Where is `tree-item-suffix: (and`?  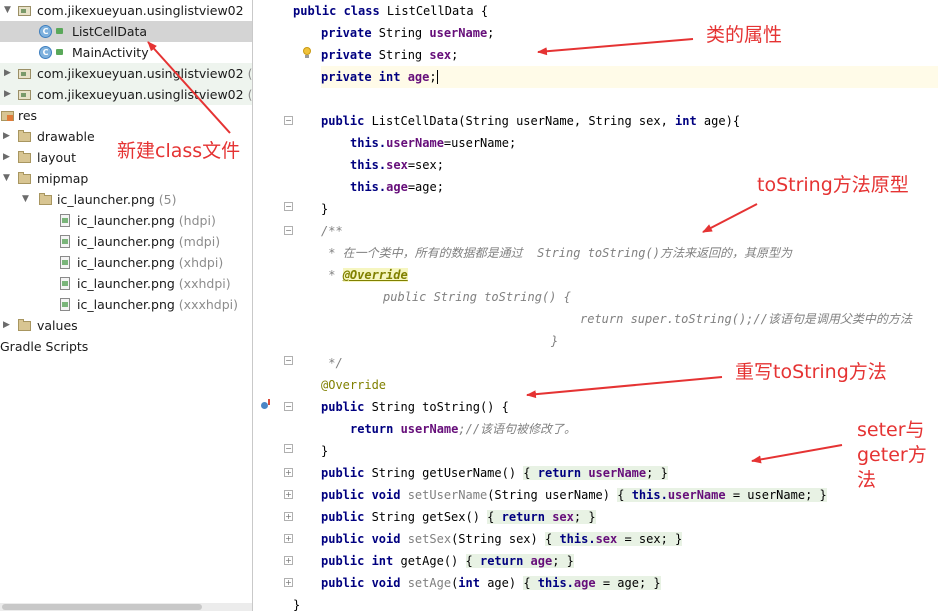
tree-item-suffix: (and is located at coordinates (249, 73).